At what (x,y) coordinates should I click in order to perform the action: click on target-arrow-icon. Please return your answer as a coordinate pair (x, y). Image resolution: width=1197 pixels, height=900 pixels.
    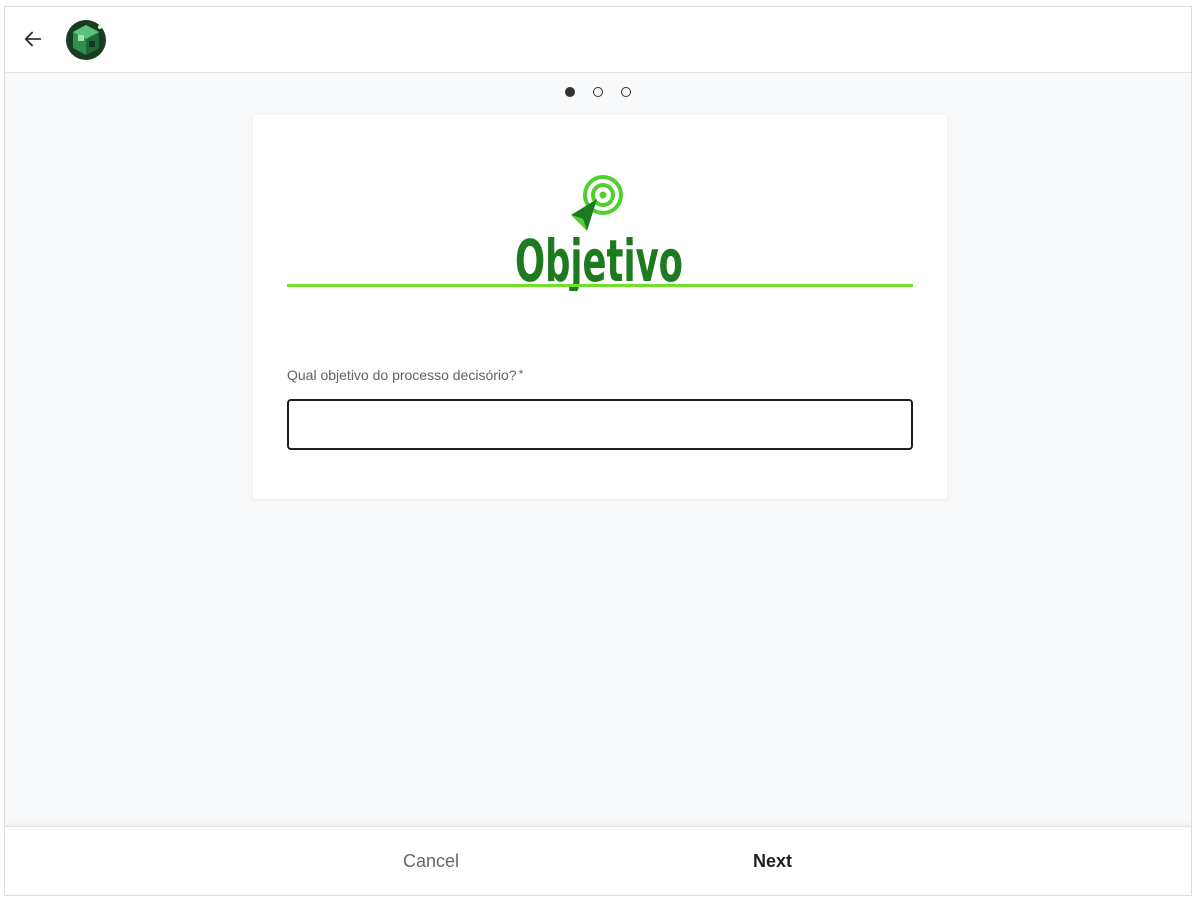
    Looking at the image, I should click on (597, 203).